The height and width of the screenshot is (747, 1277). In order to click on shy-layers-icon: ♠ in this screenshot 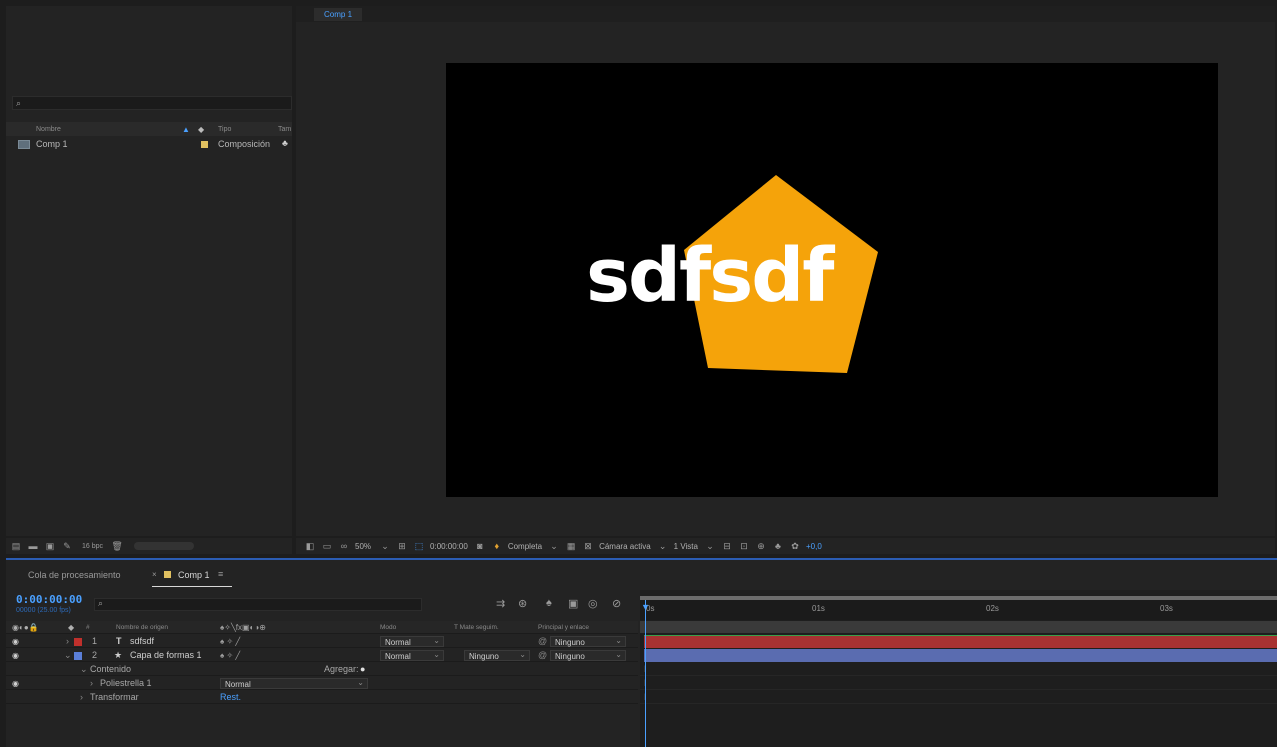, I will do `click(549, 603)`.